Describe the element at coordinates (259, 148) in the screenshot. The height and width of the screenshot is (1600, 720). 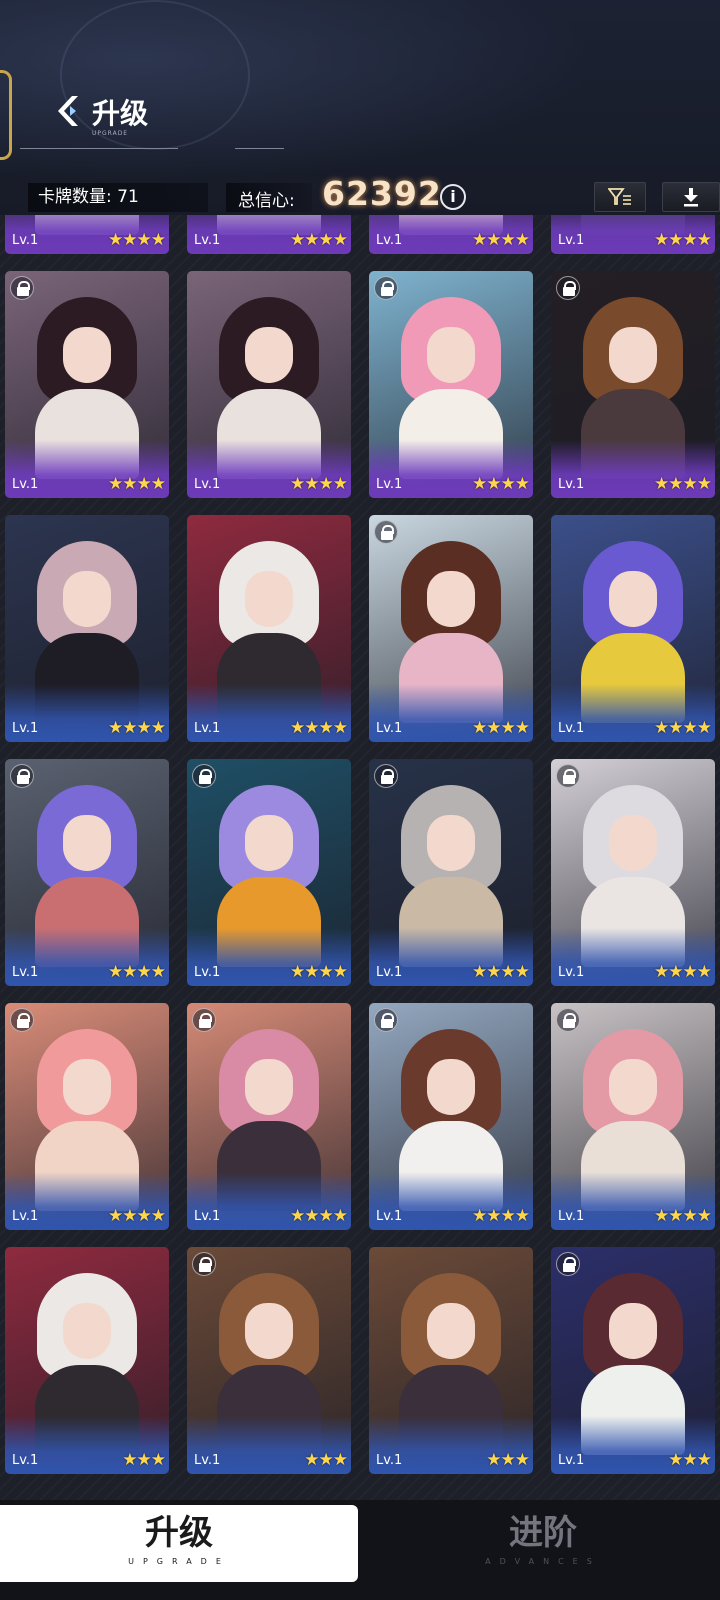
I see `title-divider-short` at that location.